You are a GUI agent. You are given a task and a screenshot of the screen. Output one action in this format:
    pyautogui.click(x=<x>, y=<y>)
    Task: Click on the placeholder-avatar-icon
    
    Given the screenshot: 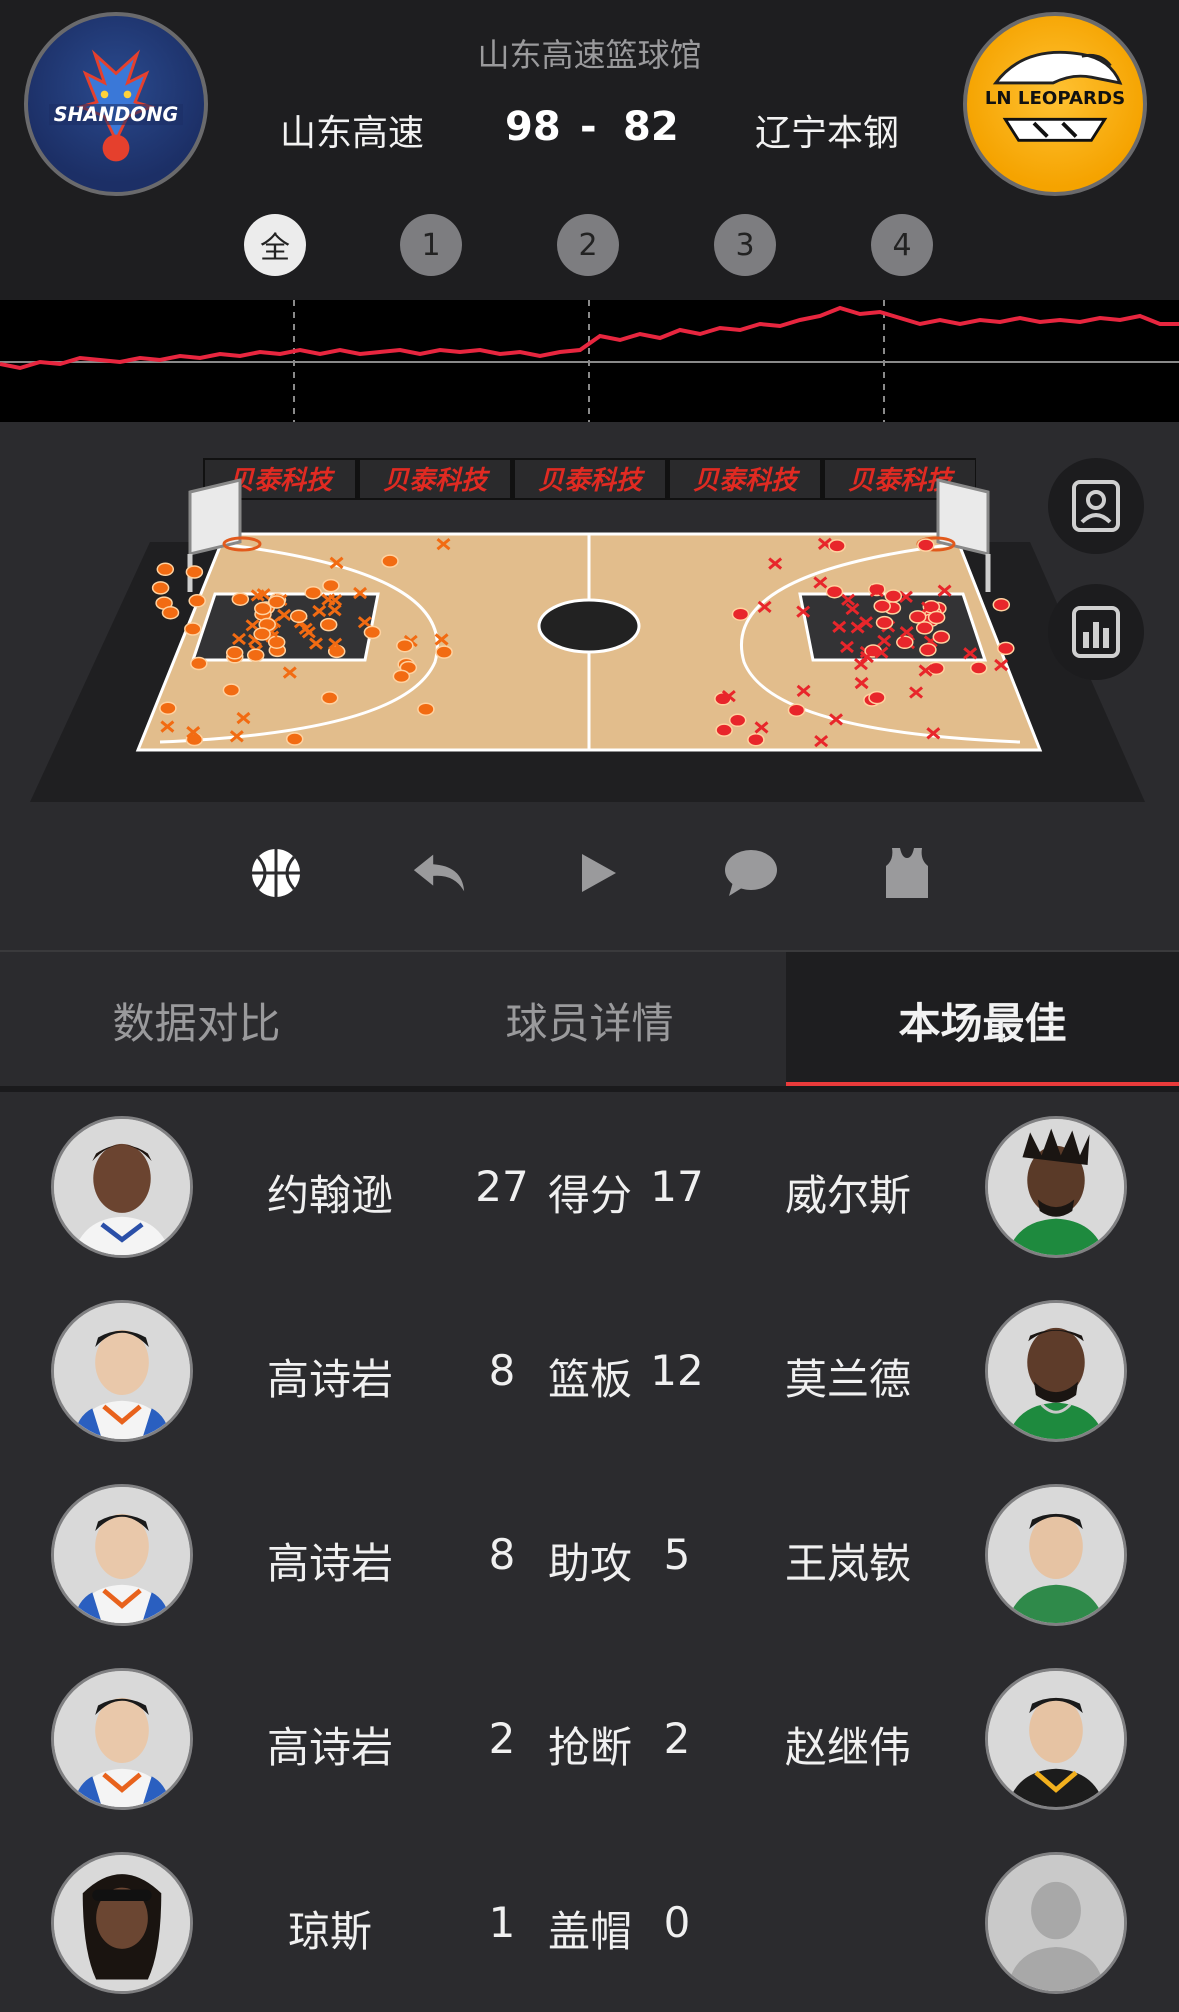 What is the action you would take?
    pyautogui.click(x=1056, y=1923)
    